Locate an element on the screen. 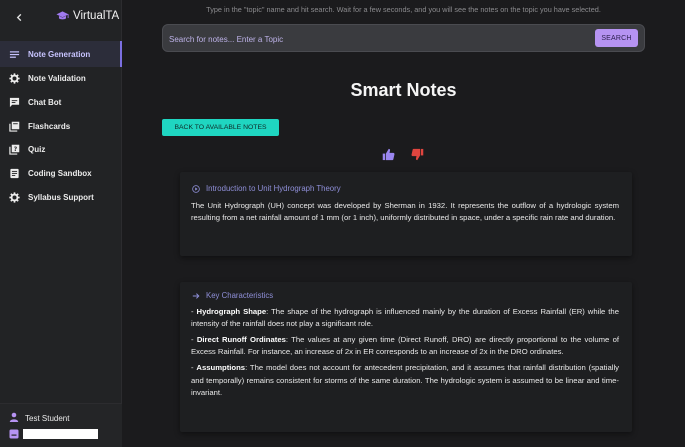 The width and height of the screenshot is (685, 447). search-button: SEARCH is located at coordinates (616, 38).